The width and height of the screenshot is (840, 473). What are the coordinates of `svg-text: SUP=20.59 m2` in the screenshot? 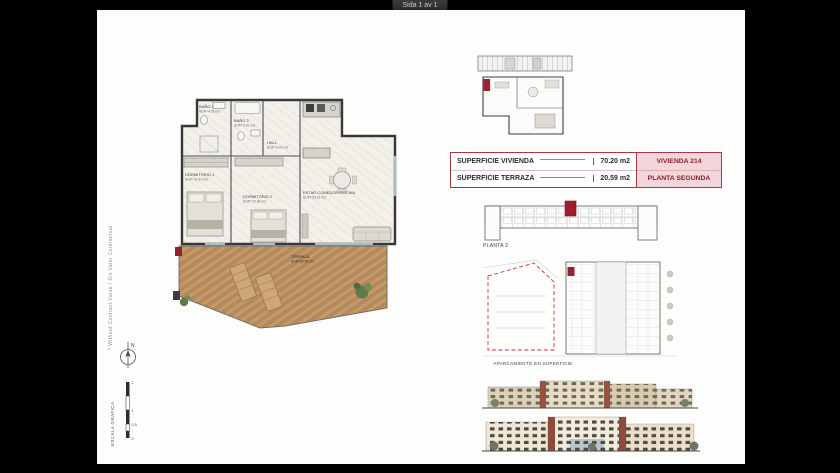 It's located at (302, 262).